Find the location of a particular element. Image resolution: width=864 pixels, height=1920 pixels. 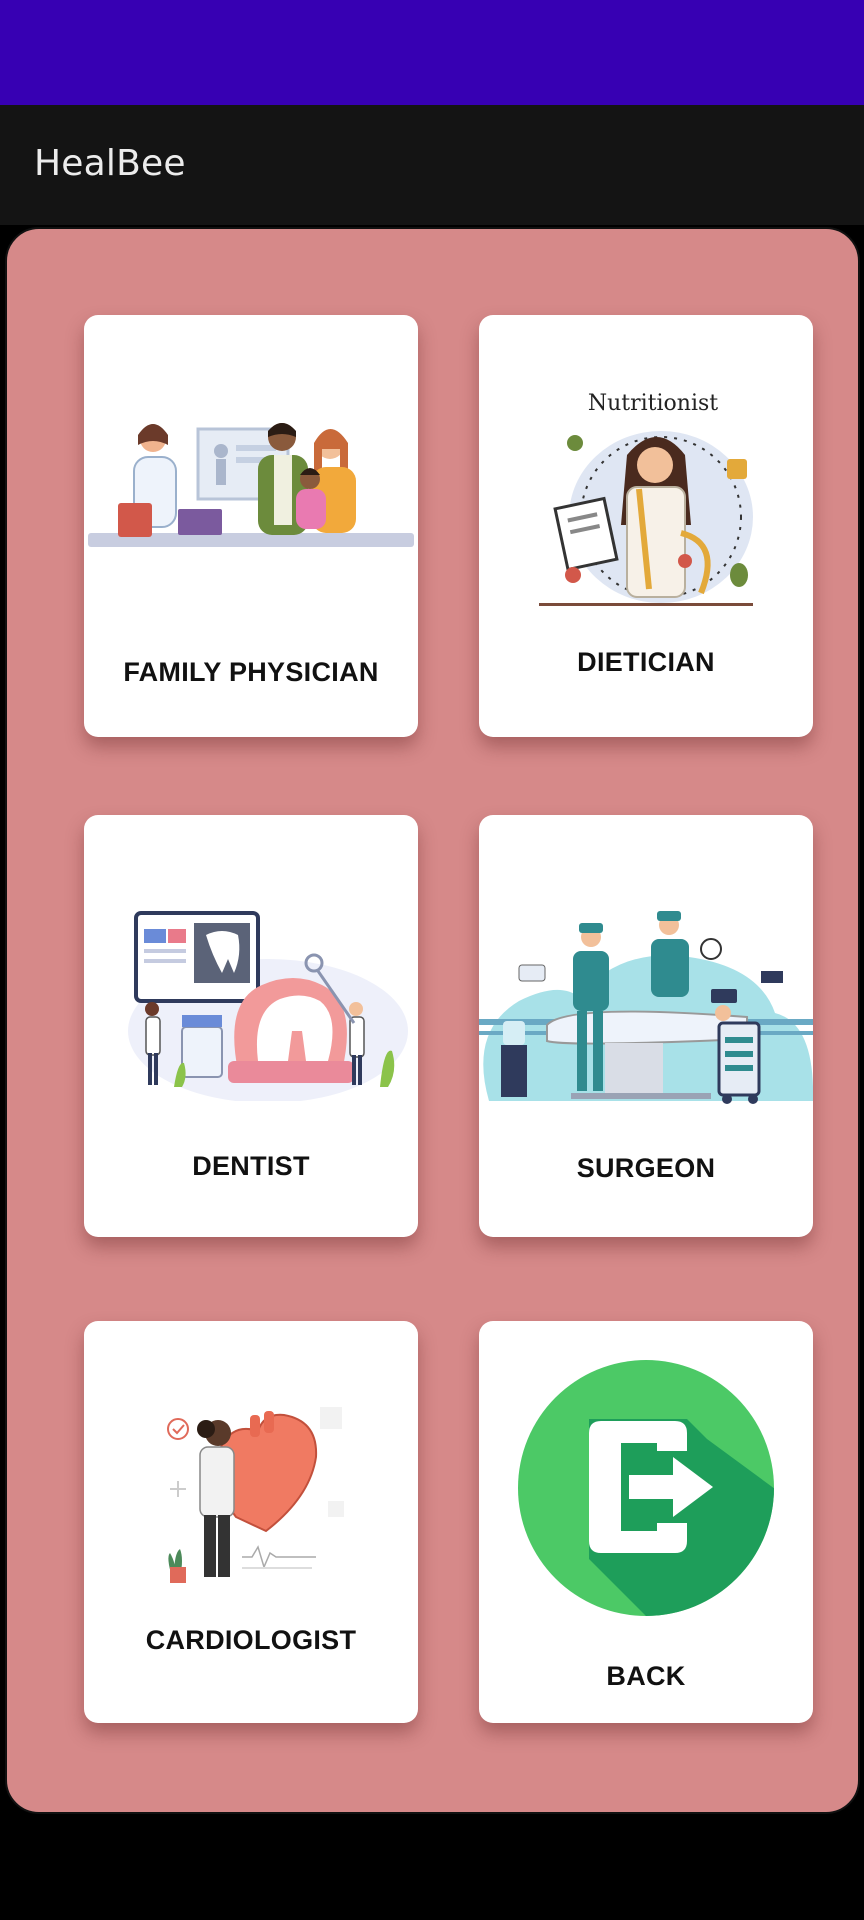

back-label: BACK is located at coordinates (646, 1676).